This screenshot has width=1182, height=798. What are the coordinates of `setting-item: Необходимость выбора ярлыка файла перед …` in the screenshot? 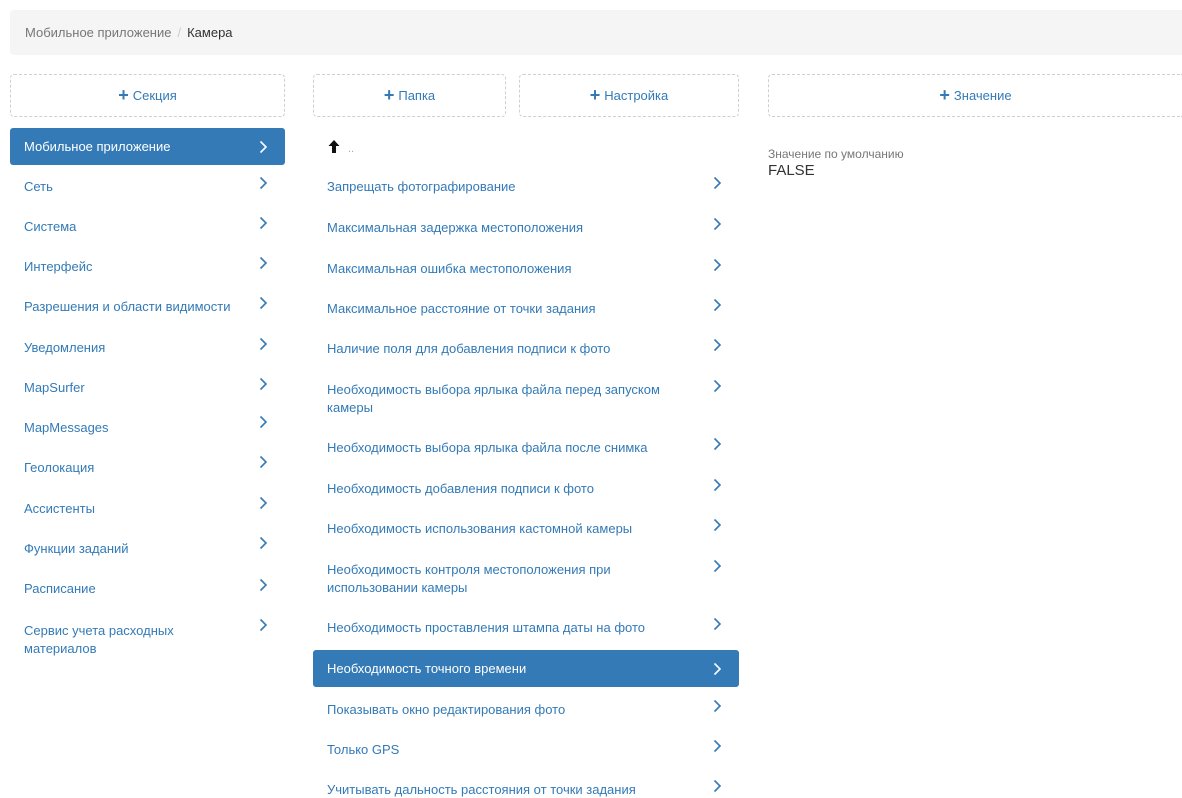 It's located at (526, 399).